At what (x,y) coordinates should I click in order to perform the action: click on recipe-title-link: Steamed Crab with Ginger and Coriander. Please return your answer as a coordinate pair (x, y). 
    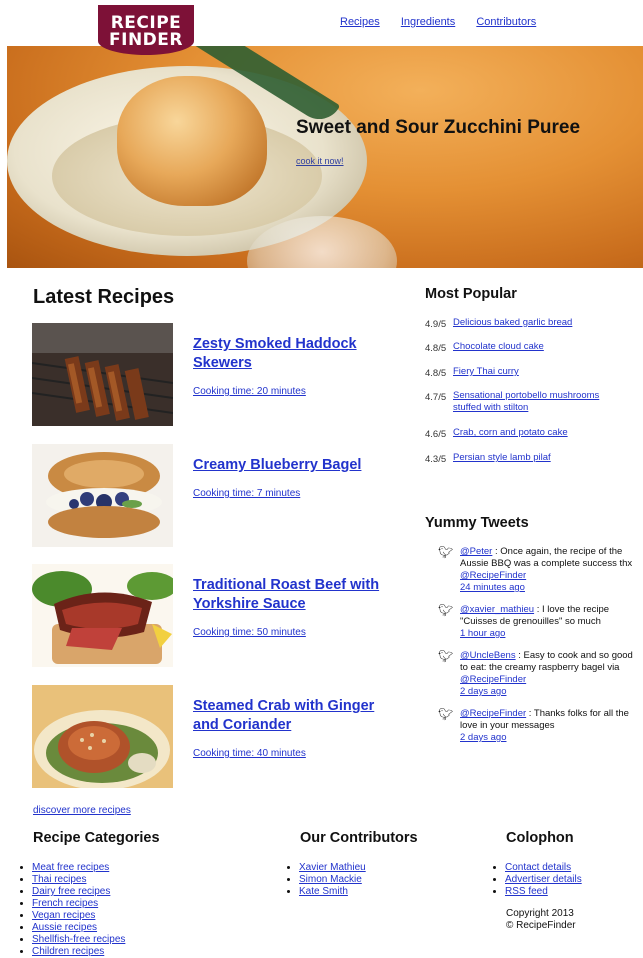
    Looking at the image, I should click on (293, 716).